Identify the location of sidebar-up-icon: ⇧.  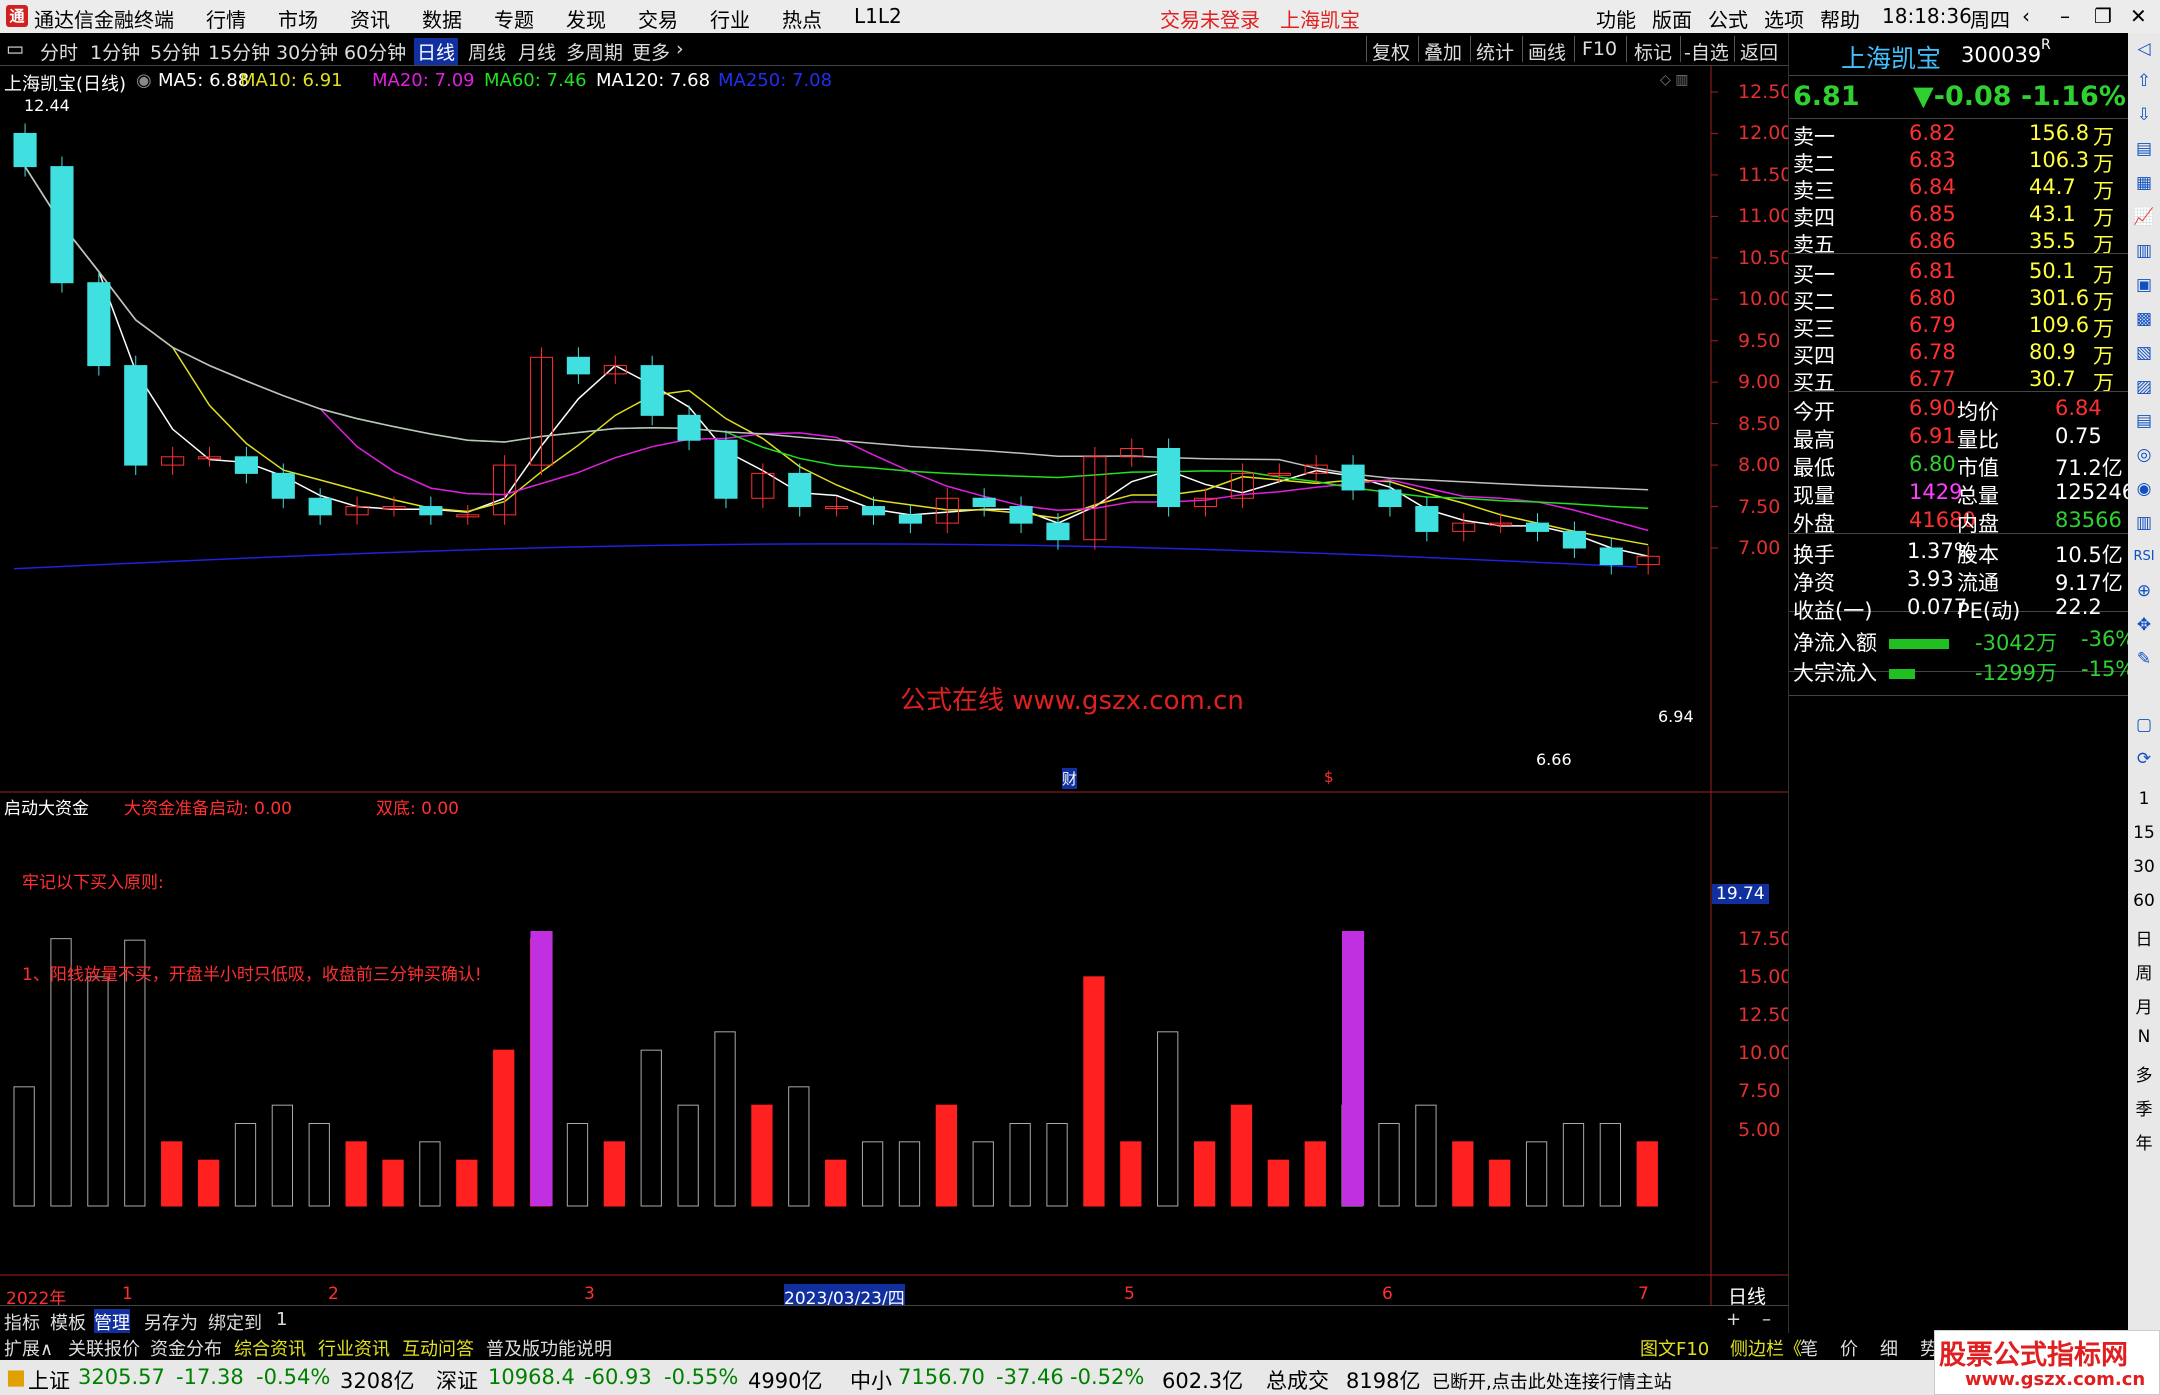
(2144, 81).